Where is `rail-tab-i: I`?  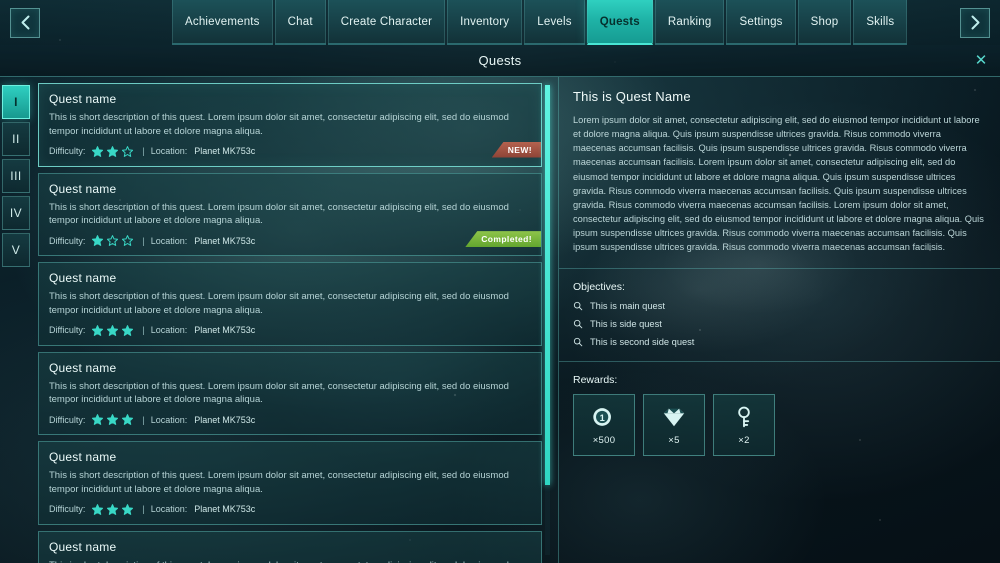 rail-tab-i: I is located at coordinates (16, 102).